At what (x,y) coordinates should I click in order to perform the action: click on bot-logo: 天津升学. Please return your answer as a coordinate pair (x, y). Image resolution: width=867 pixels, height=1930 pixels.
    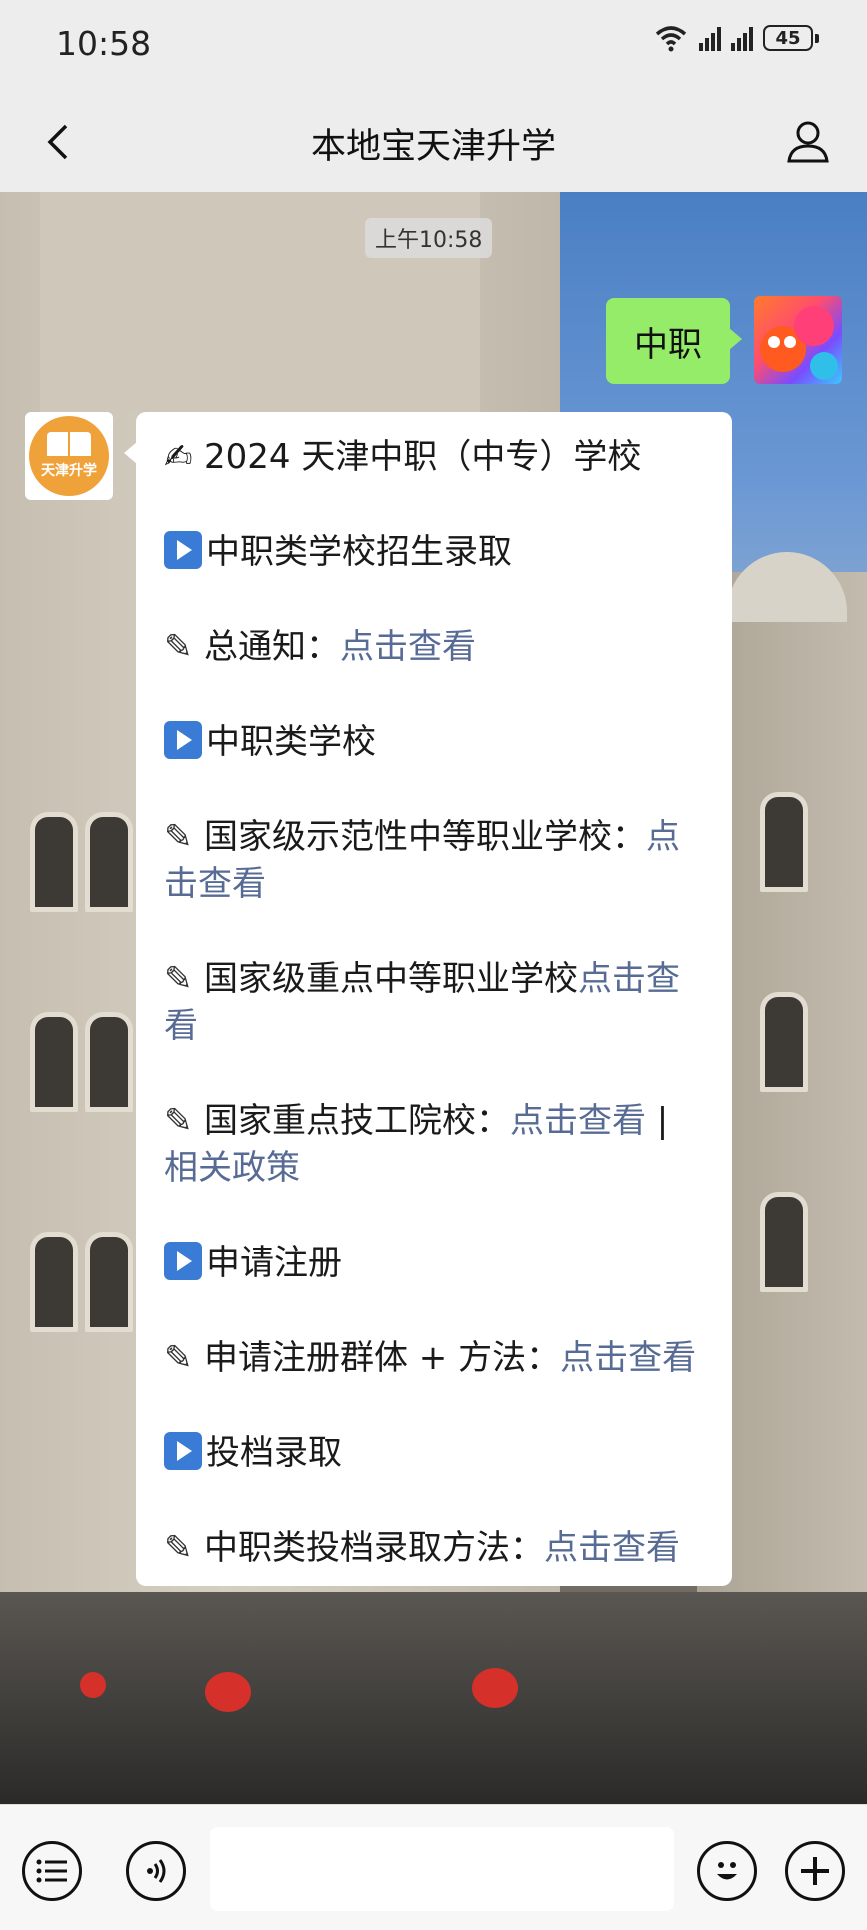
    Looking at the image, I should click on (69, 456).